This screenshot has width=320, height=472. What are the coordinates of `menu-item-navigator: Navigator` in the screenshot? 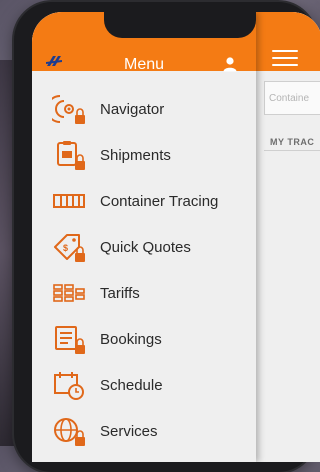 It's located at (144, 109).